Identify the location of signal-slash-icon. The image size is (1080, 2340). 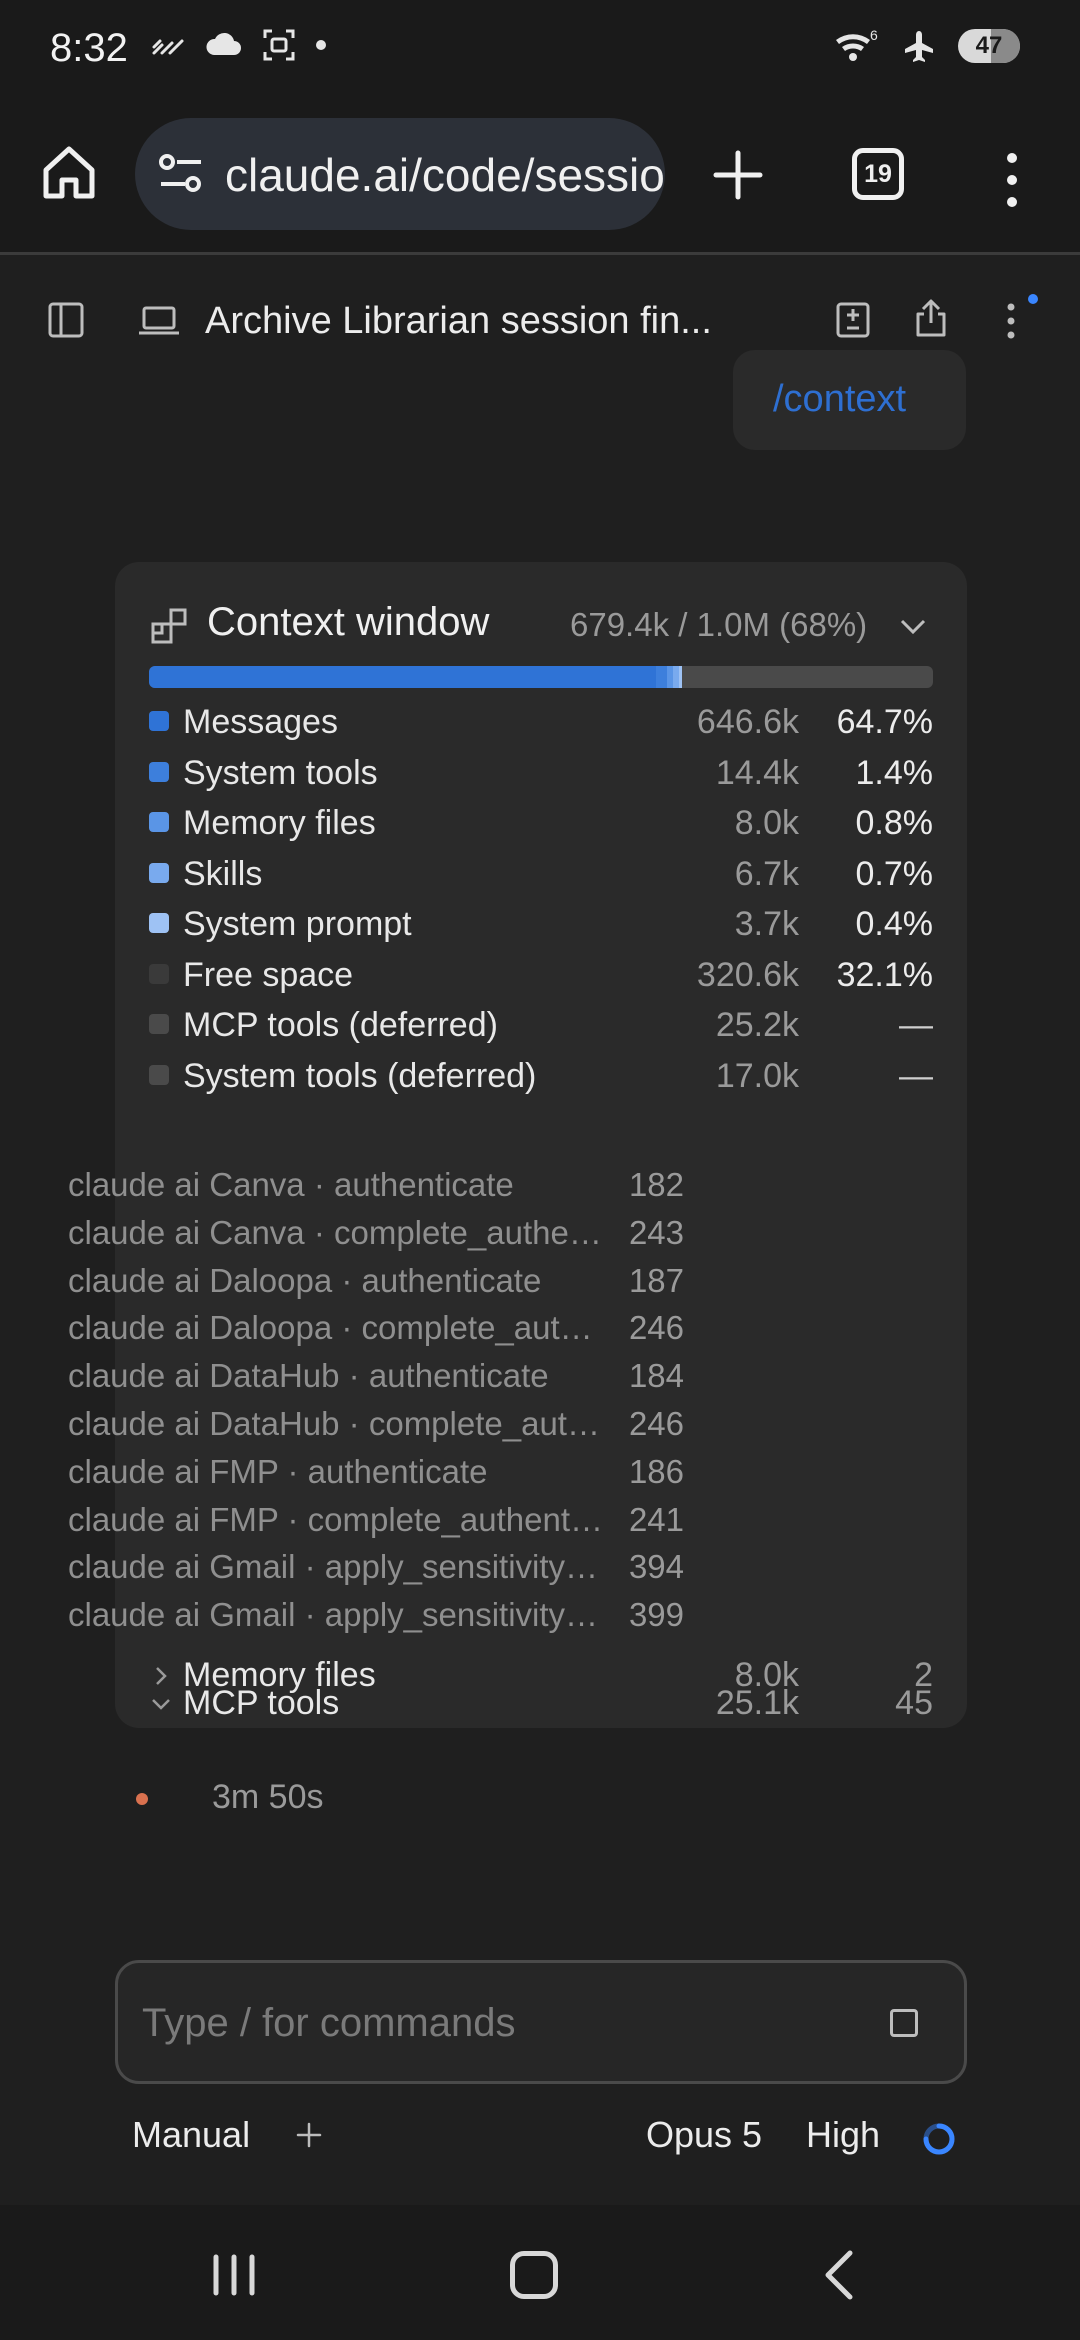
(168, 47).